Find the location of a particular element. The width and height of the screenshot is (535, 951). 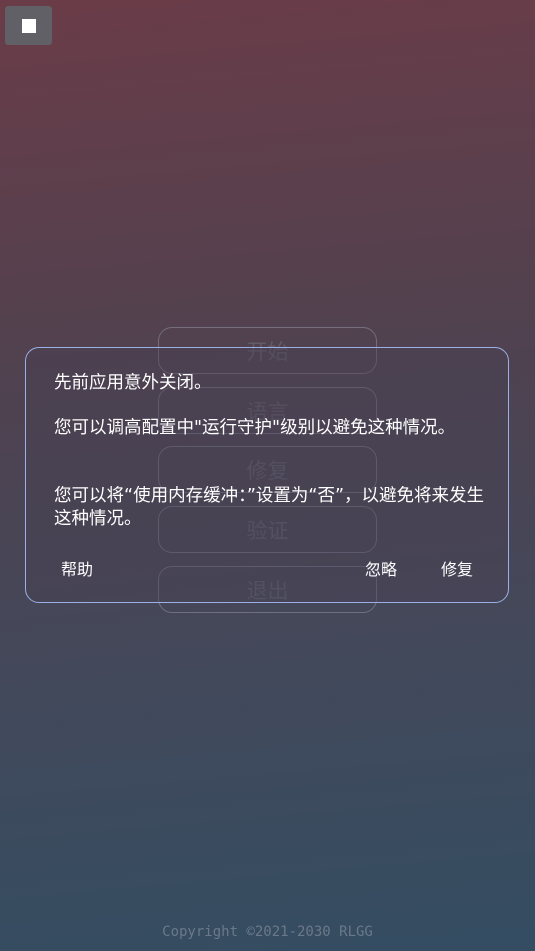

stop-icon is located at coordinates (28, 25).